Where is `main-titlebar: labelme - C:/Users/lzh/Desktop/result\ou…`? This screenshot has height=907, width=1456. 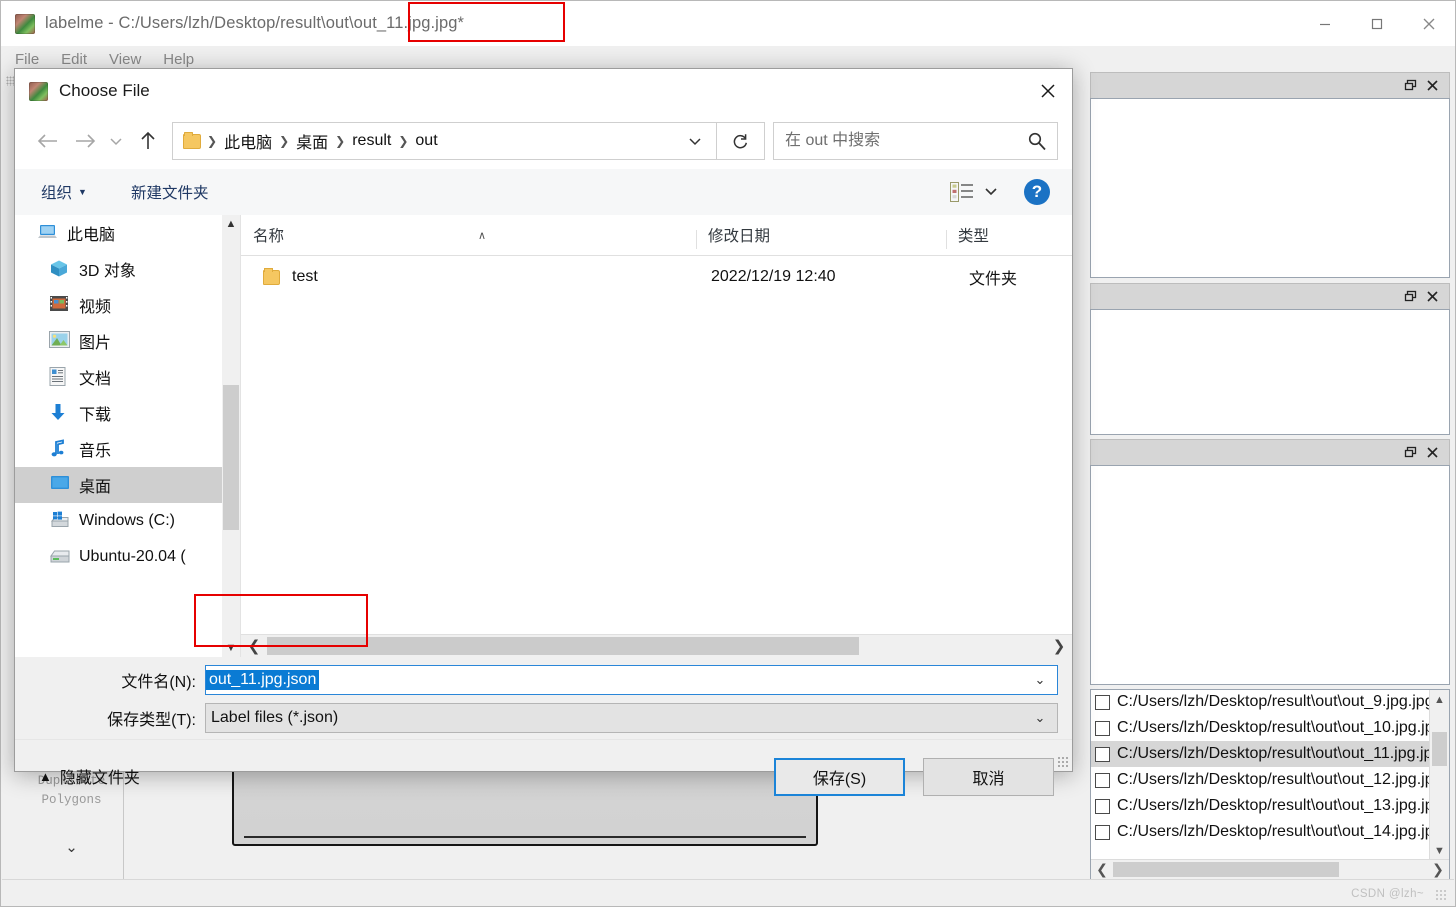 main-titlebar: labelme - C:/Users/lzh/Desktop/result\ou… is located at coordinates (728, 23).